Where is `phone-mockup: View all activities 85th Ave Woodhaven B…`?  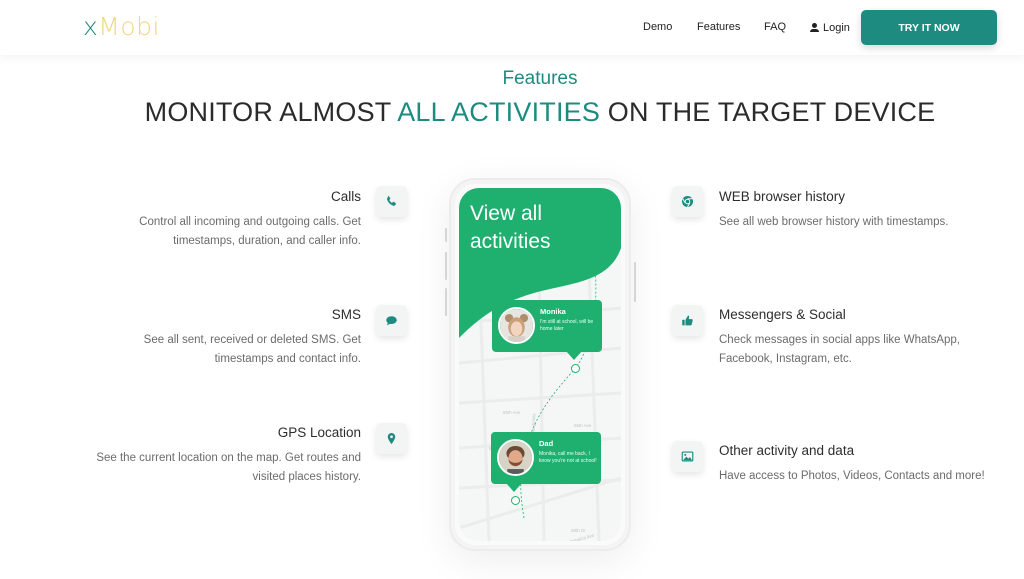
phone-mockup: View all activities 85th Ave Woodhaven B… is located at coordinates (540, 364).